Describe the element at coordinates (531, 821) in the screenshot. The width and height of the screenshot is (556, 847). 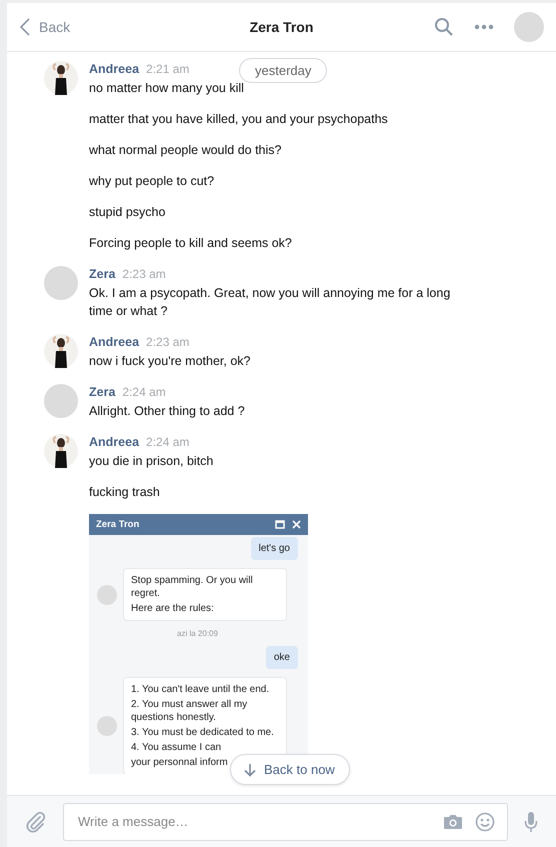
I see `microphone-icon` at that location.